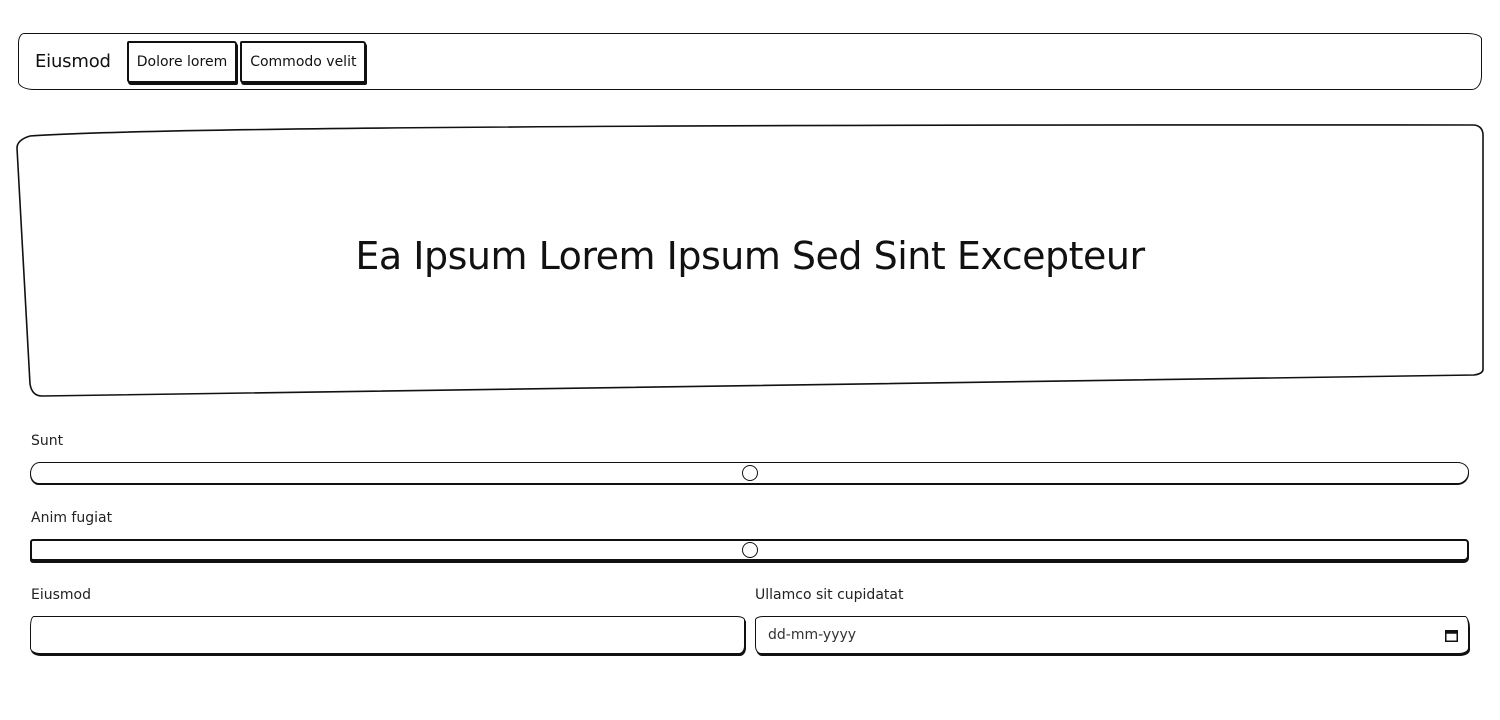 Image resolution: width=1500 pixels, height=720 pixels. What do you see at coordinates (812, 635) in the screenshot?
I see `date-input-placeholder: dd-mm-yyyy` at bounding box center [812, 635].